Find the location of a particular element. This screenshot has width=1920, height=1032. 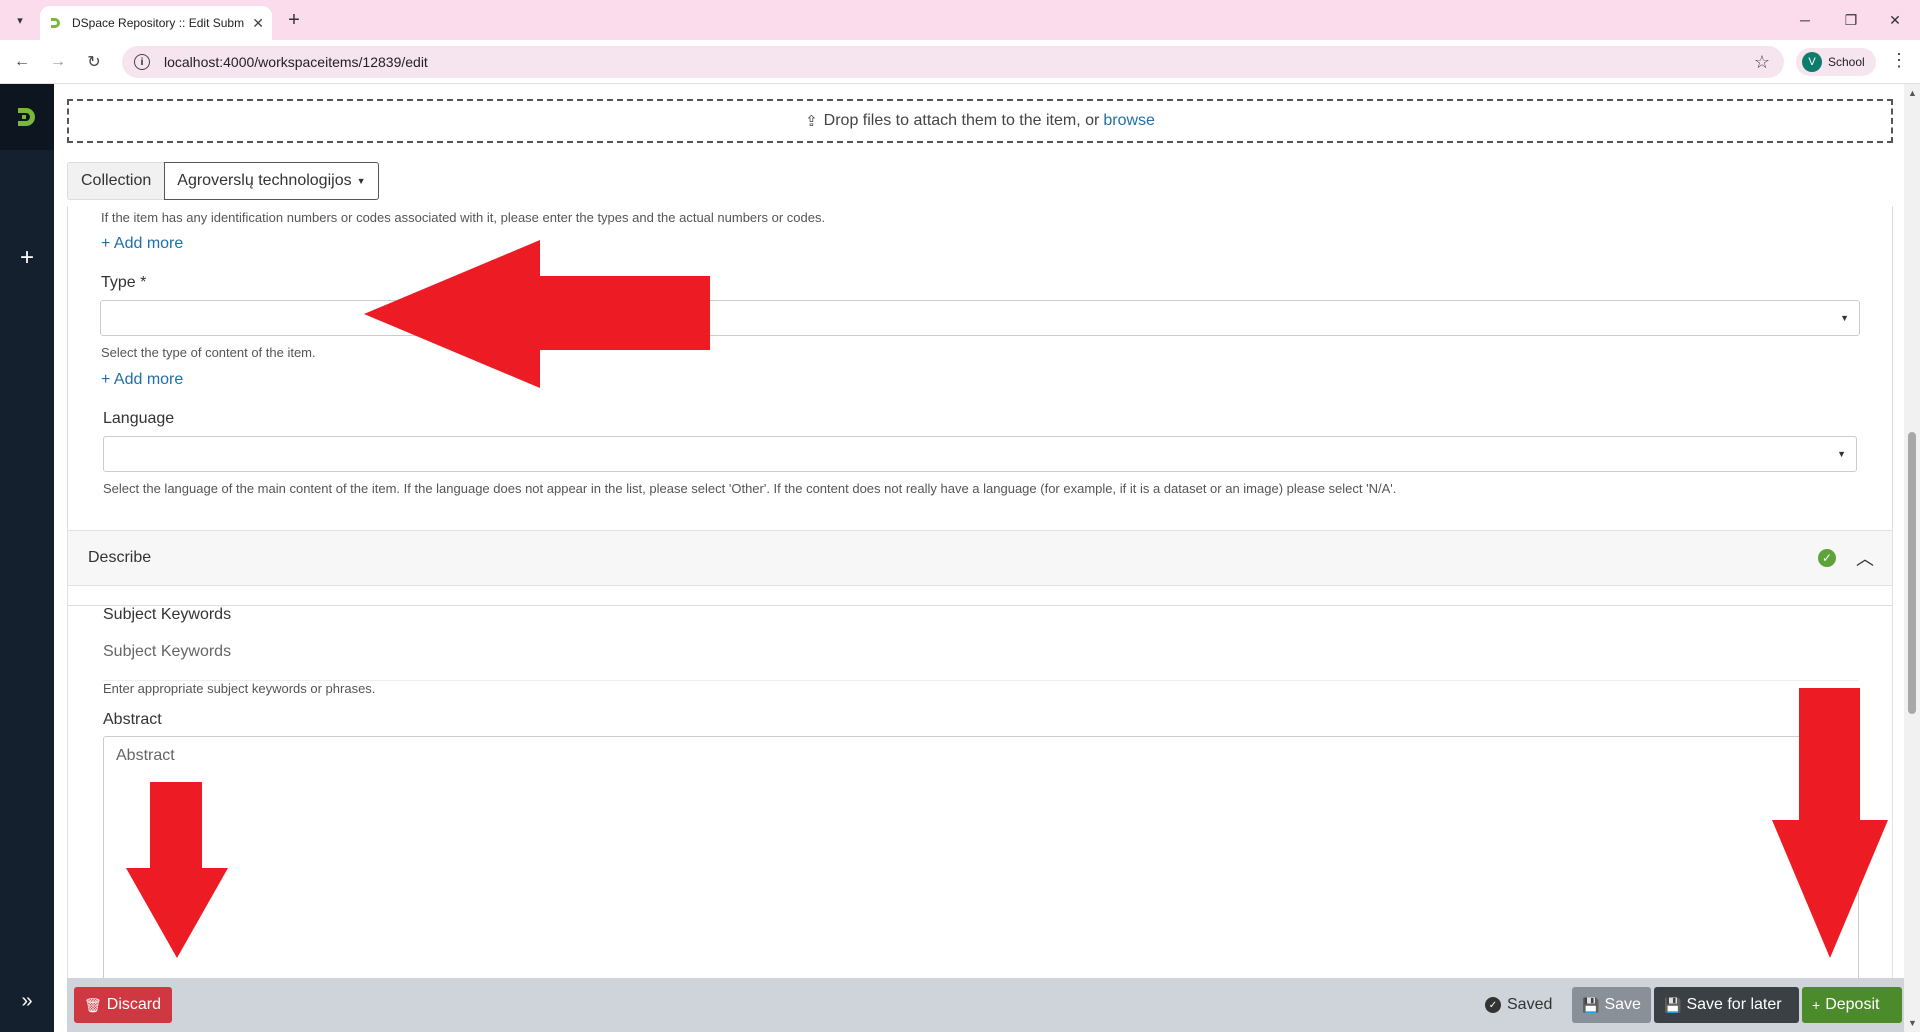

page-scrollbar: ▲ ▼ is located at coordinates (1912, 558).